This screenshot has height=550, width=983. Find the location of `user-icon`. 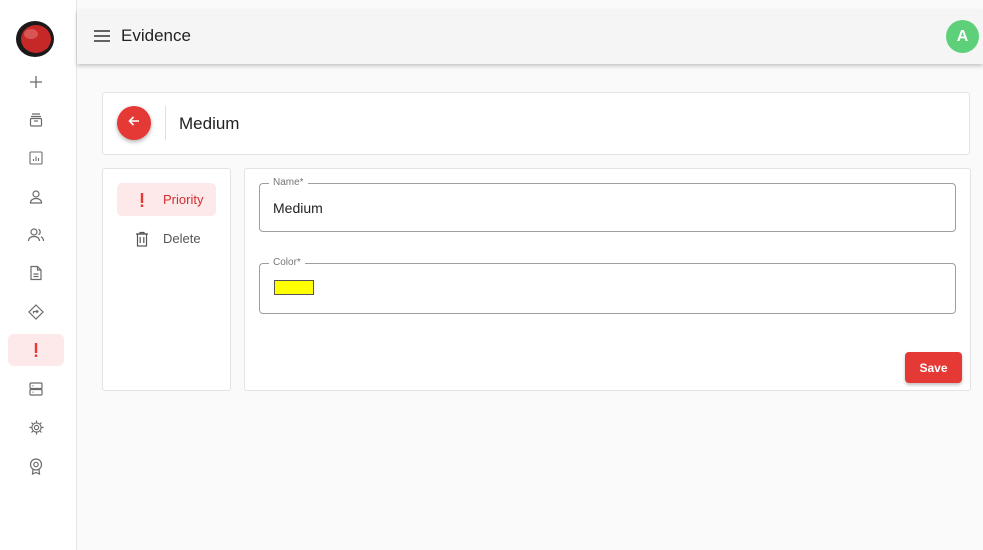

user-icon is located at coordinates (36, 197).